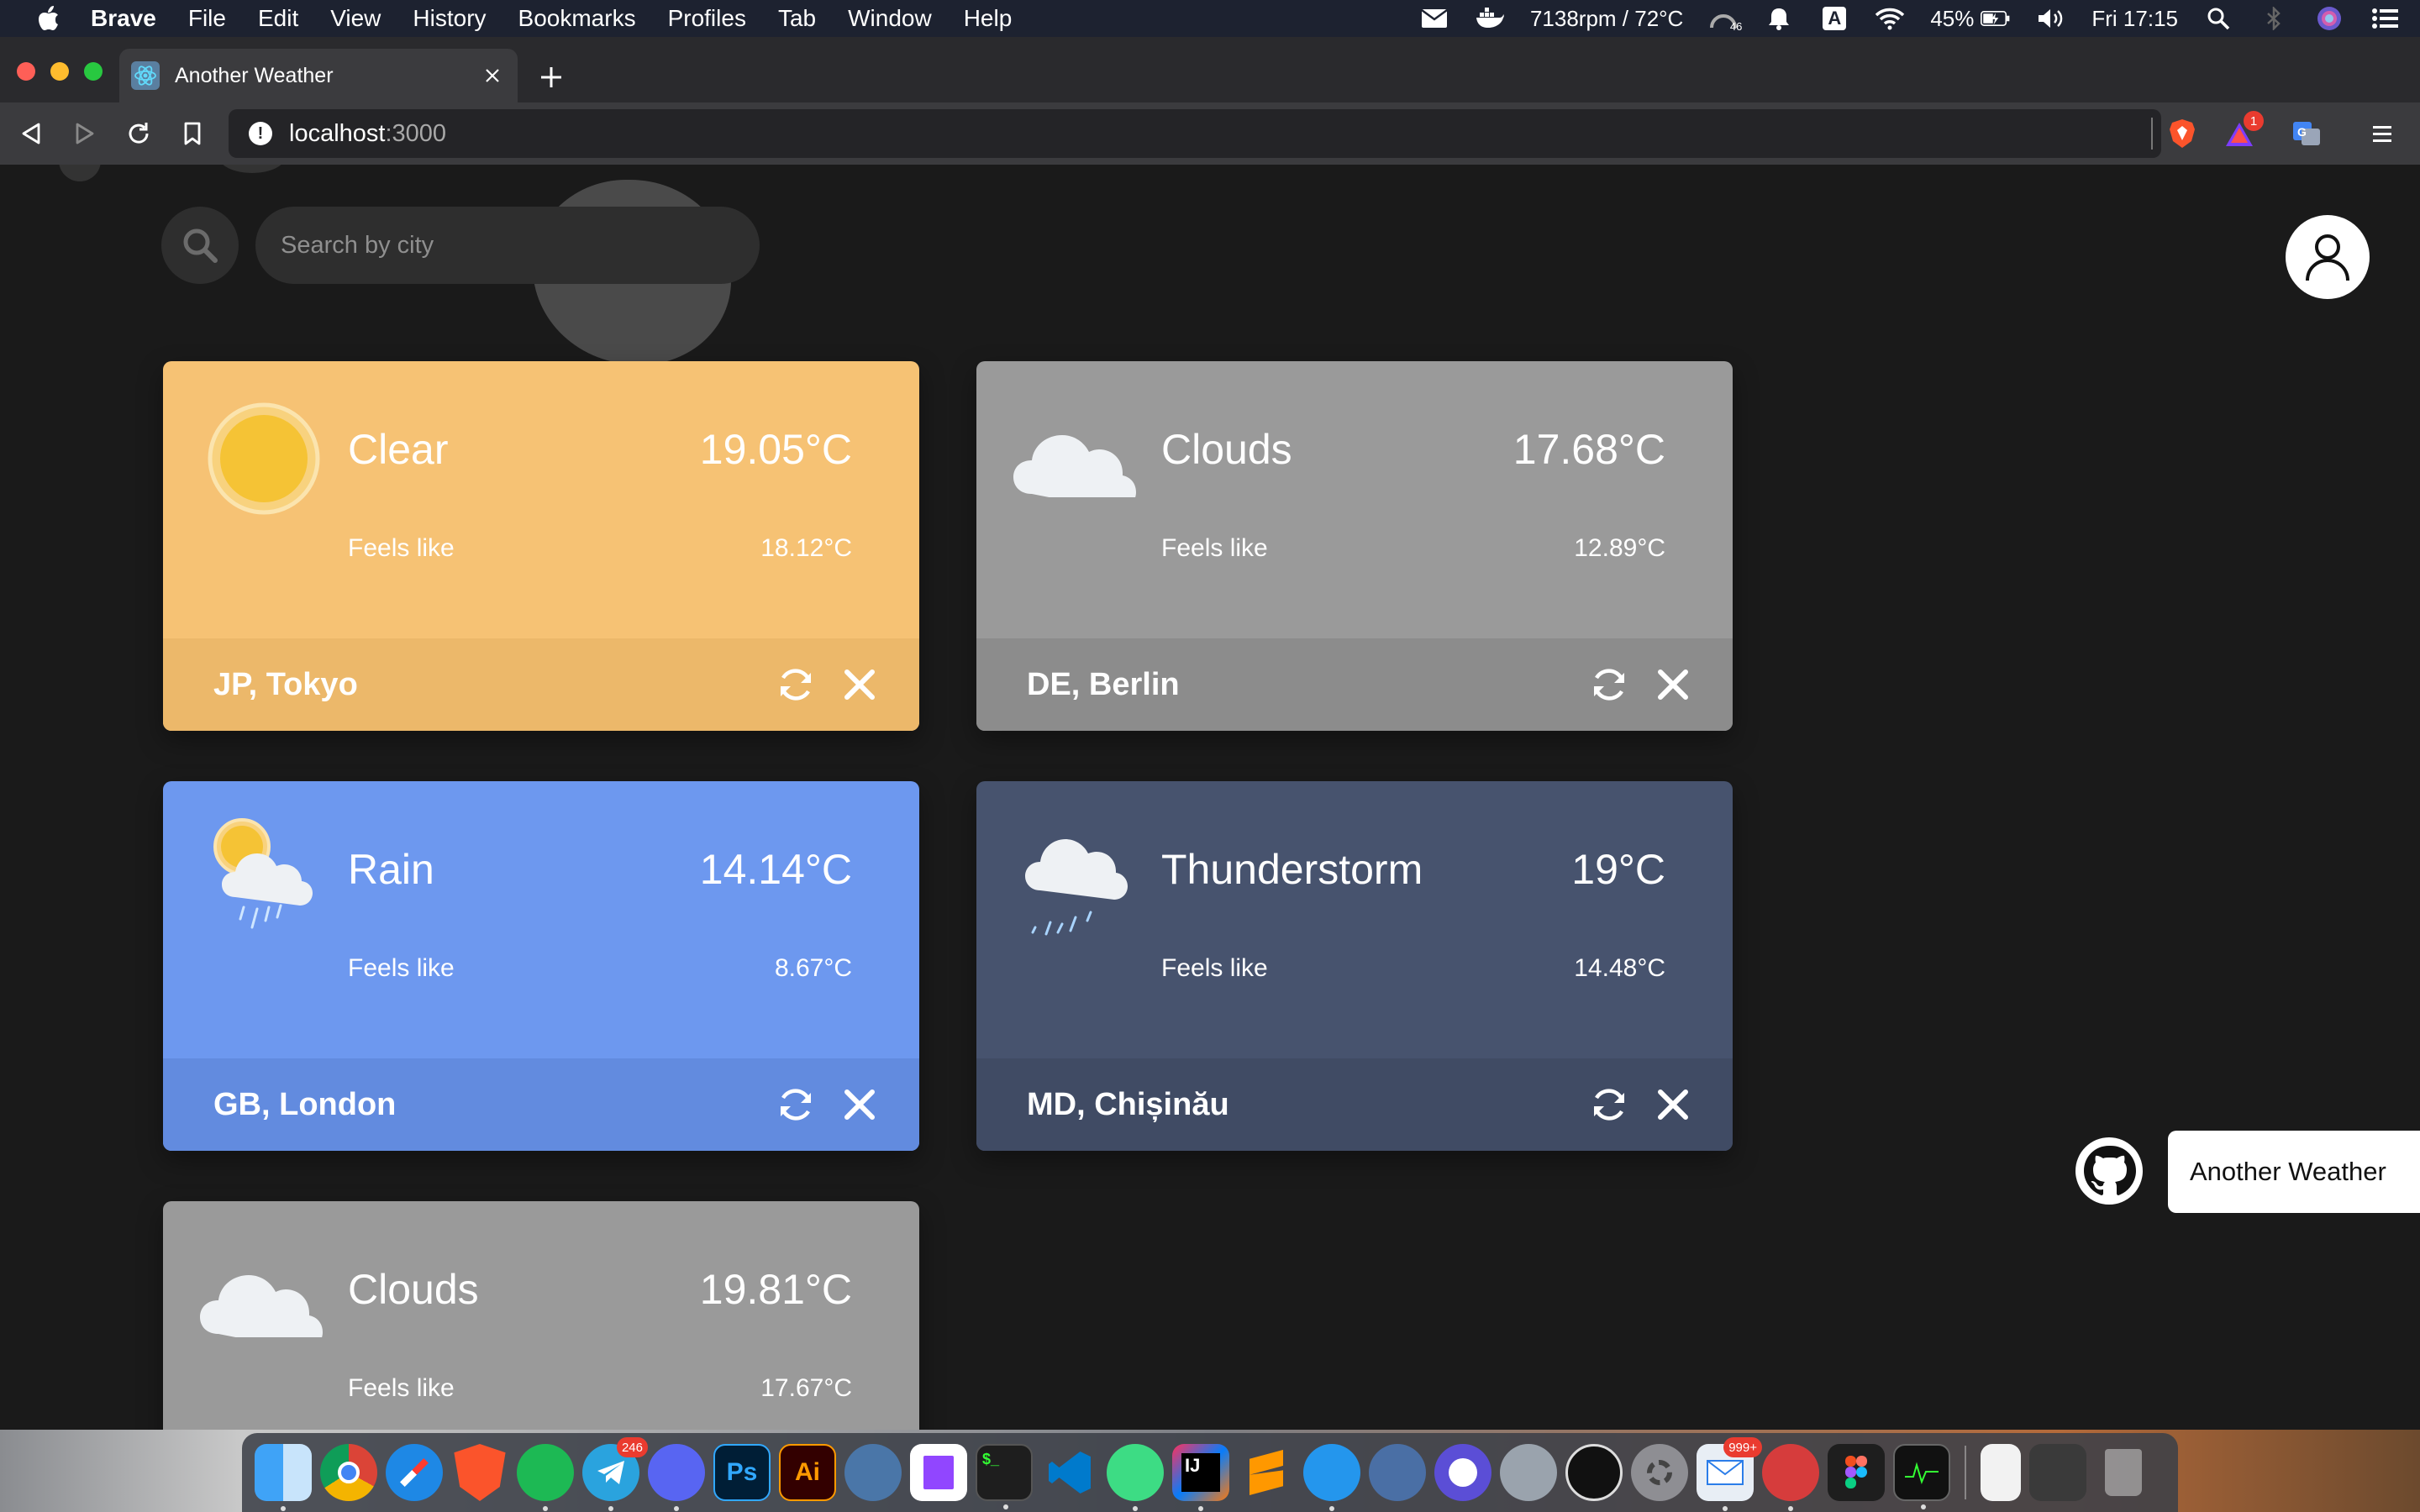 The width and height of the screenshot is (2420, 1512). I want to click on input-source-icon: A, so click(1834, 18).